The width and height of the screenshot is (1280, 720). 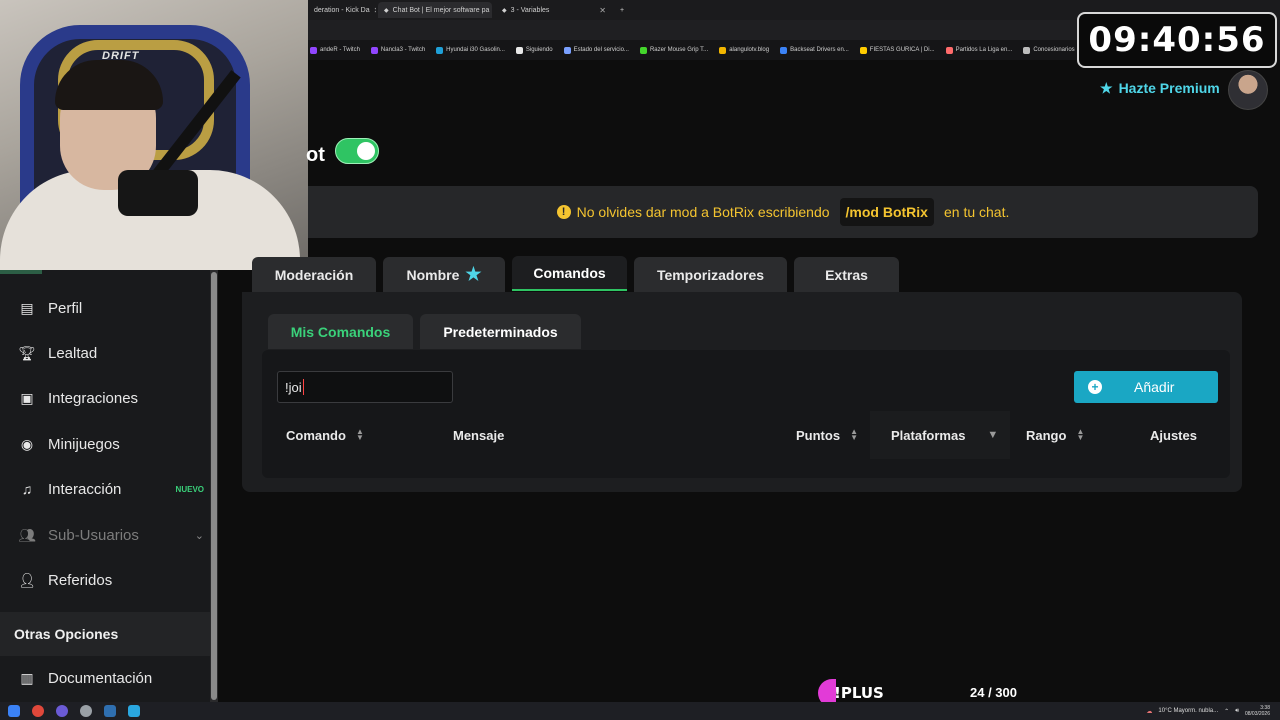 I want to click on sidebar-item-minijuegos: ◉ Minijuegos, so click(x=111, y=444).